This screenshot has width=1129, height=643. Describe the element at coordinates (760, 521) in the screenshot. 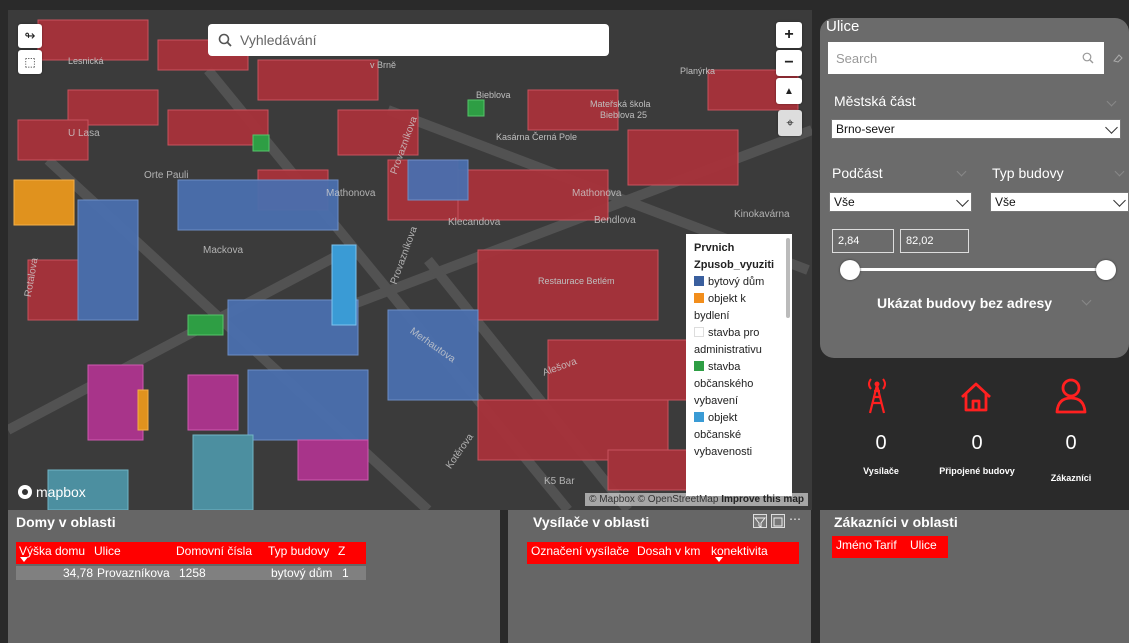

I see `filter-icon` at that location.